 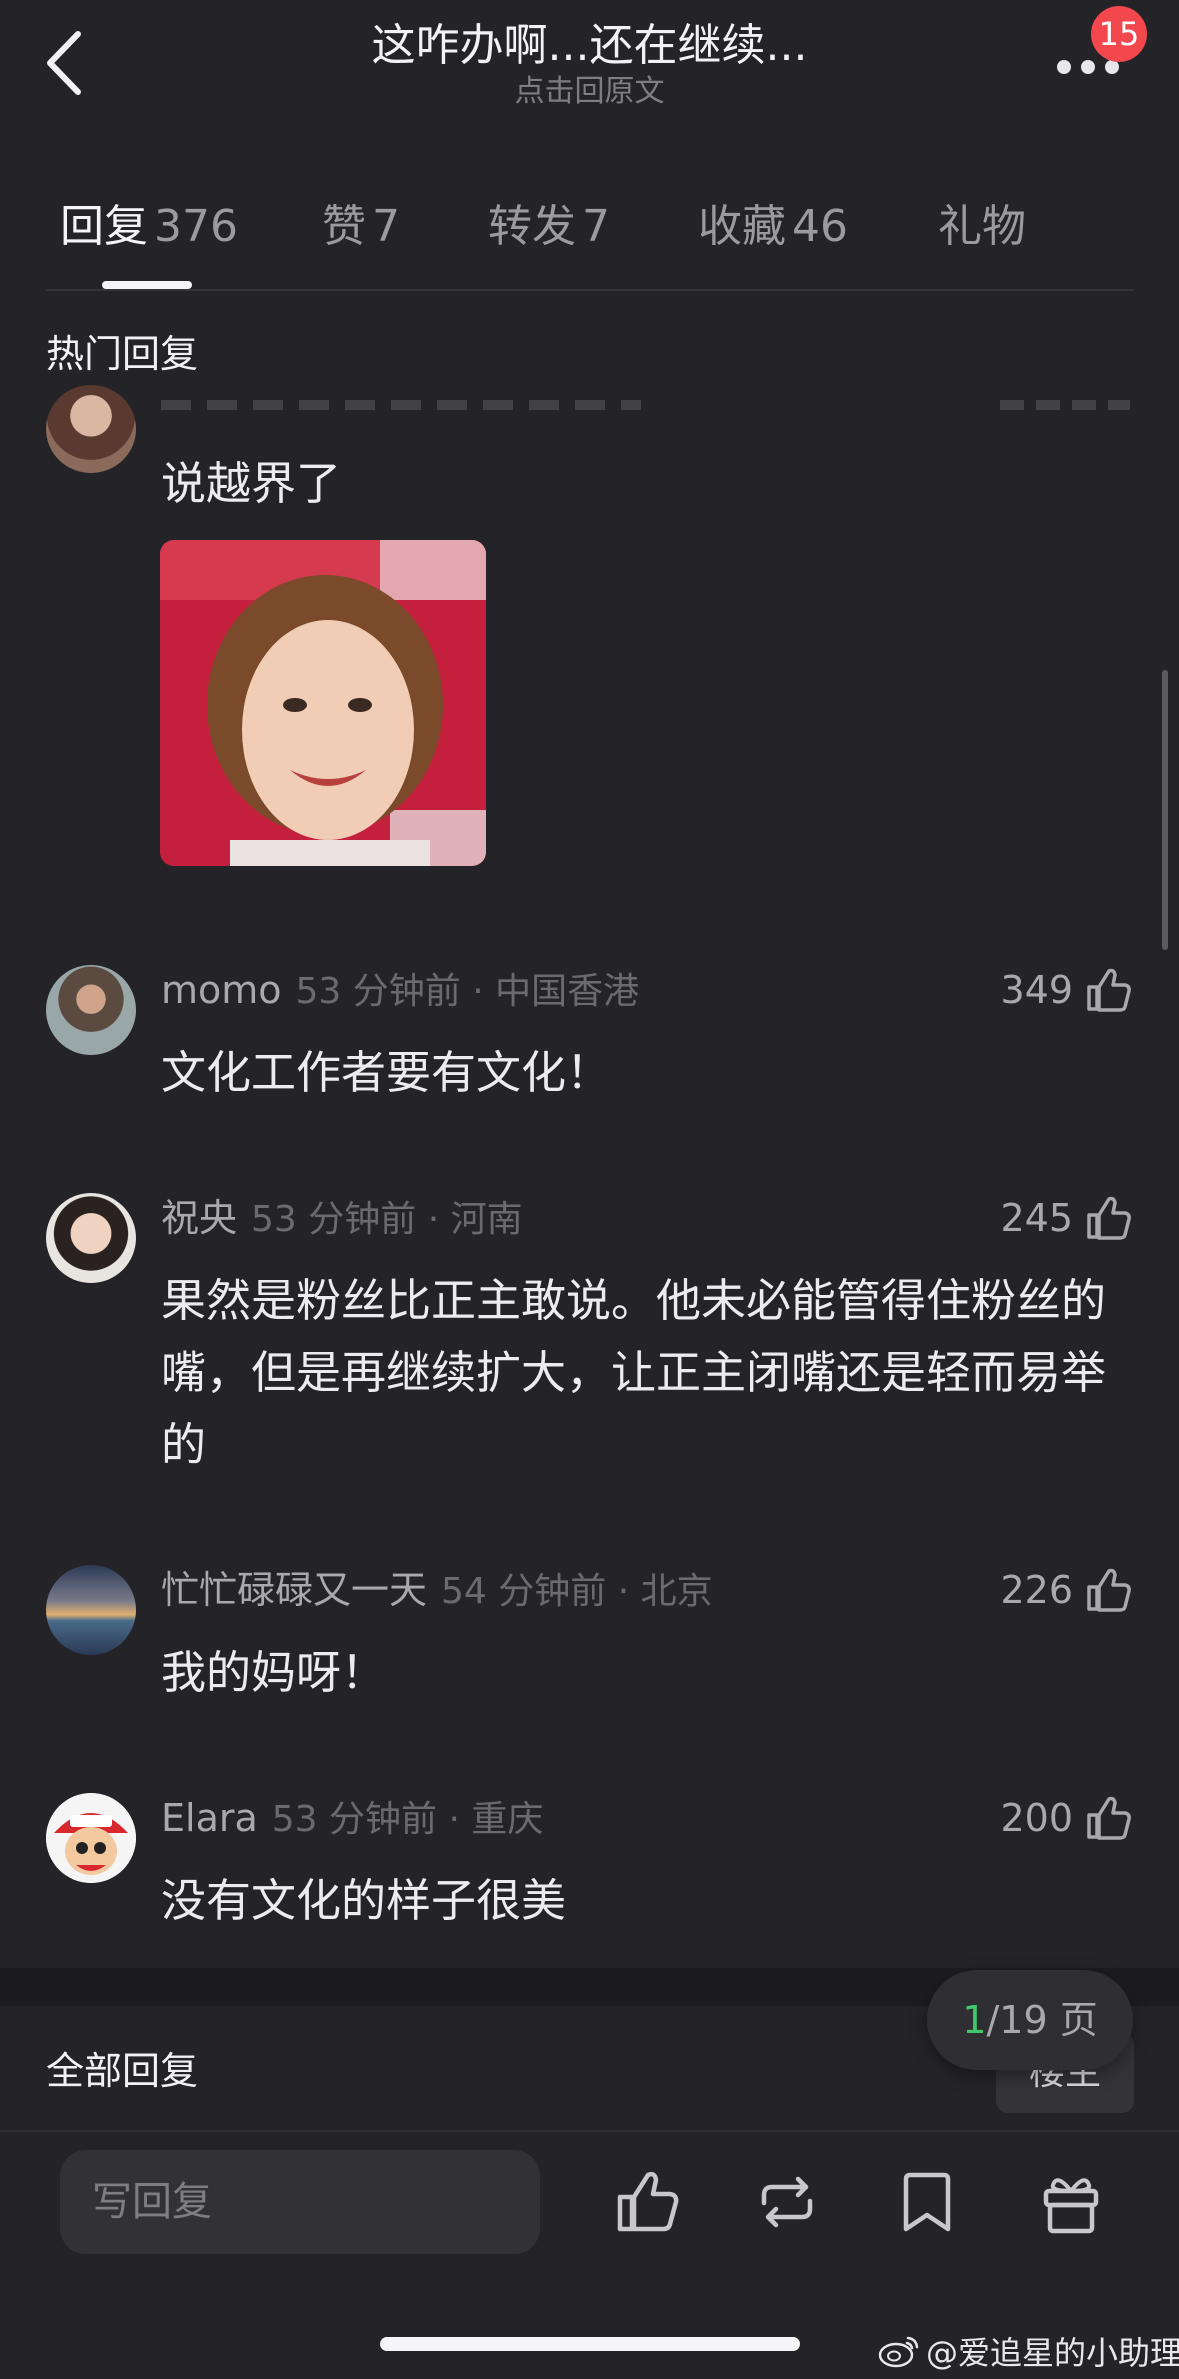 I want to click on reply-input: 写回复, so click(x=300, y=2202).